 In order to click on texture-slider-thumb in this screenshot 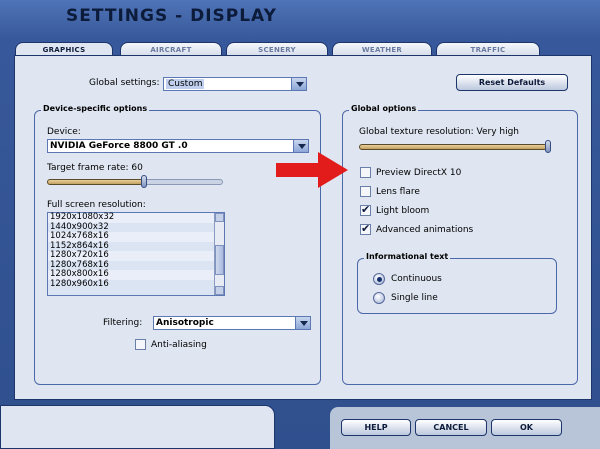, I will do `click(548, 146)`.